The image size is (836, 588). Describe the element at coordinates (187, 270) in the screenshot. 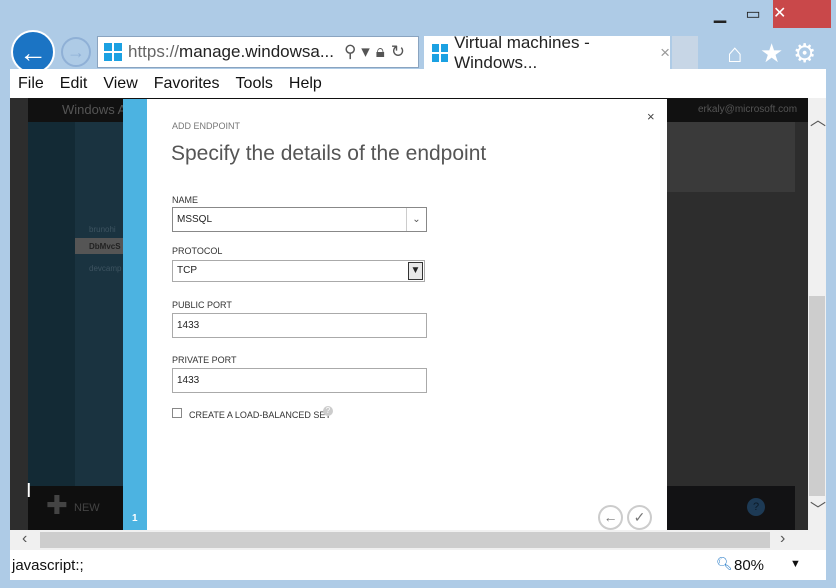

I see `protocol-value: TCP` at that location.